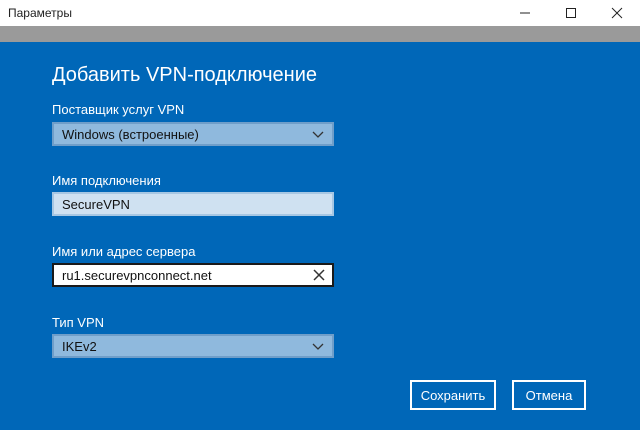 The image size is (640, 430). I want to click on vpn-type-value: IKEv2, so click(79, 346).